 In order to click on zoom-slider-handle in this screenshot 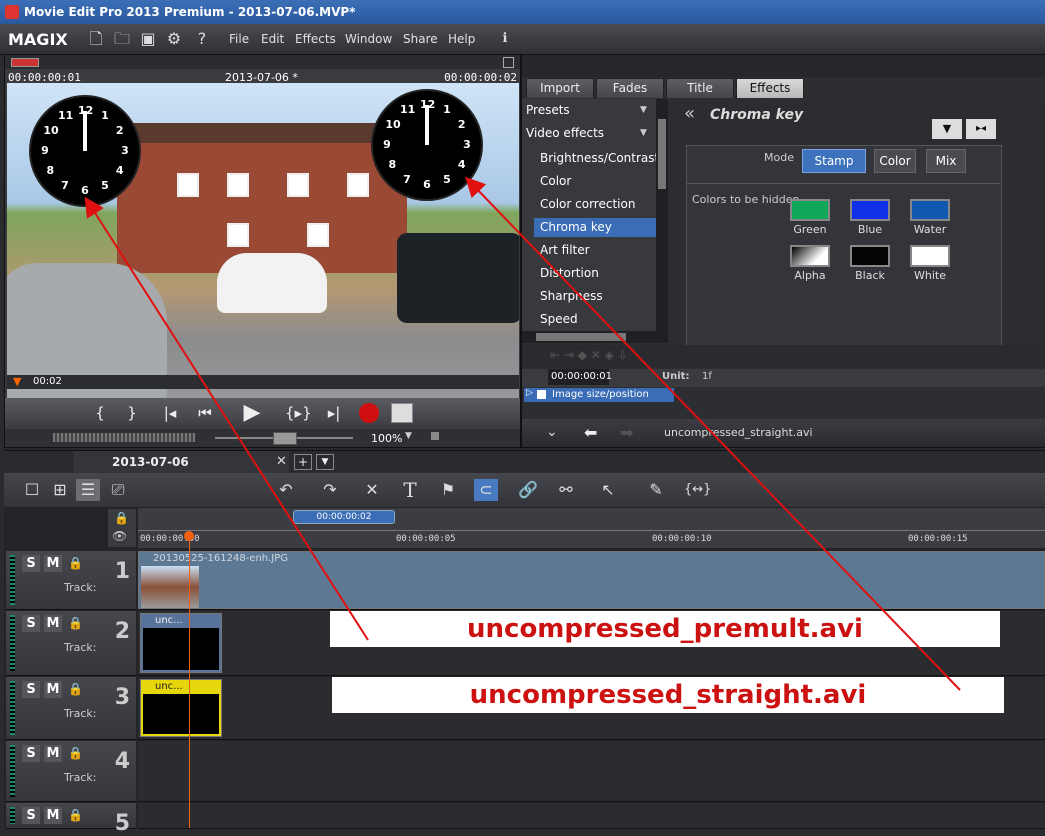, I will do `click(285, 438)`.